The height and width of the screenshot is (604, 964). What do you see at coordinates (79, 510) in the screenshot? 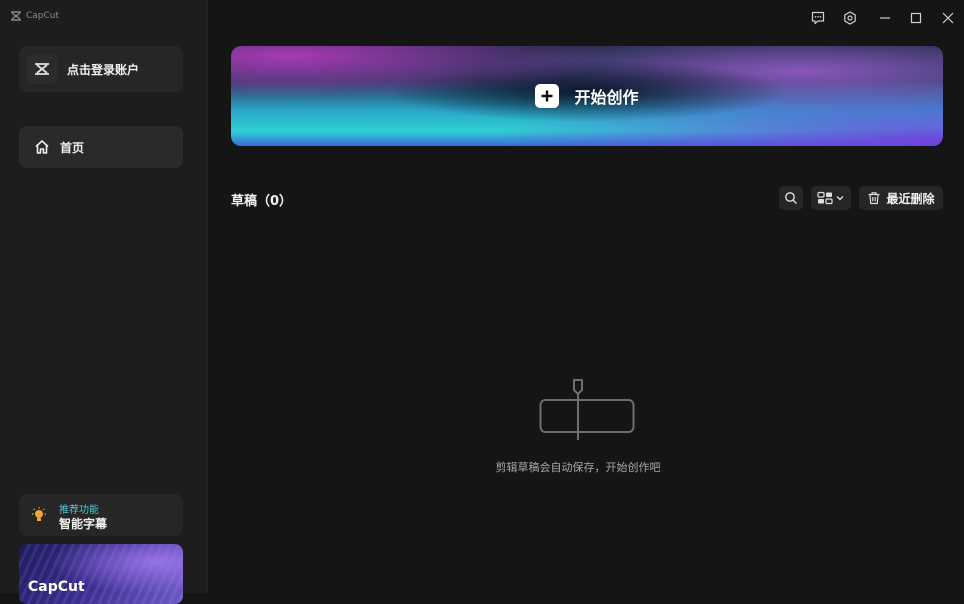
I see `feature-tag: 推荐功能` at bounding box center [79, 510].